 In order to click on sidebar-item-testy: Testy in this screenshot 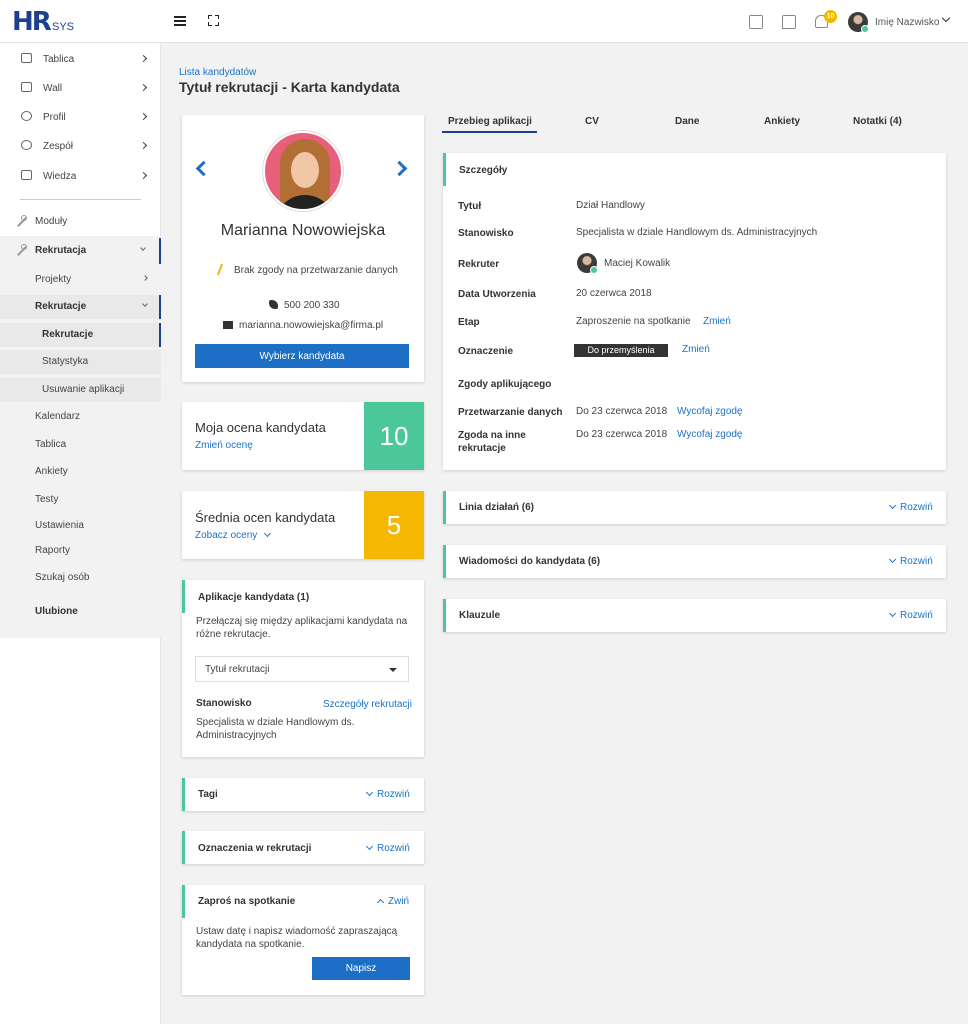, I will do `click(80, 500)`.